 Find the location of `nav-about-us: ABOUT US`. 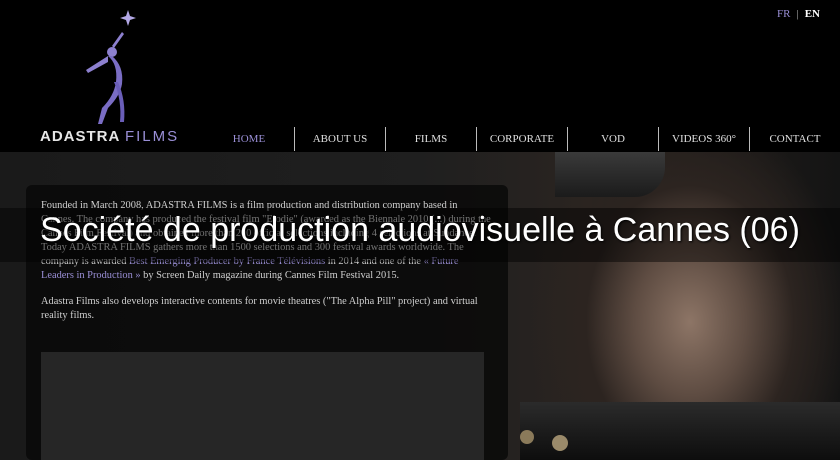

nav-about-us: ABOUT US is located at coordinates (339, 139).